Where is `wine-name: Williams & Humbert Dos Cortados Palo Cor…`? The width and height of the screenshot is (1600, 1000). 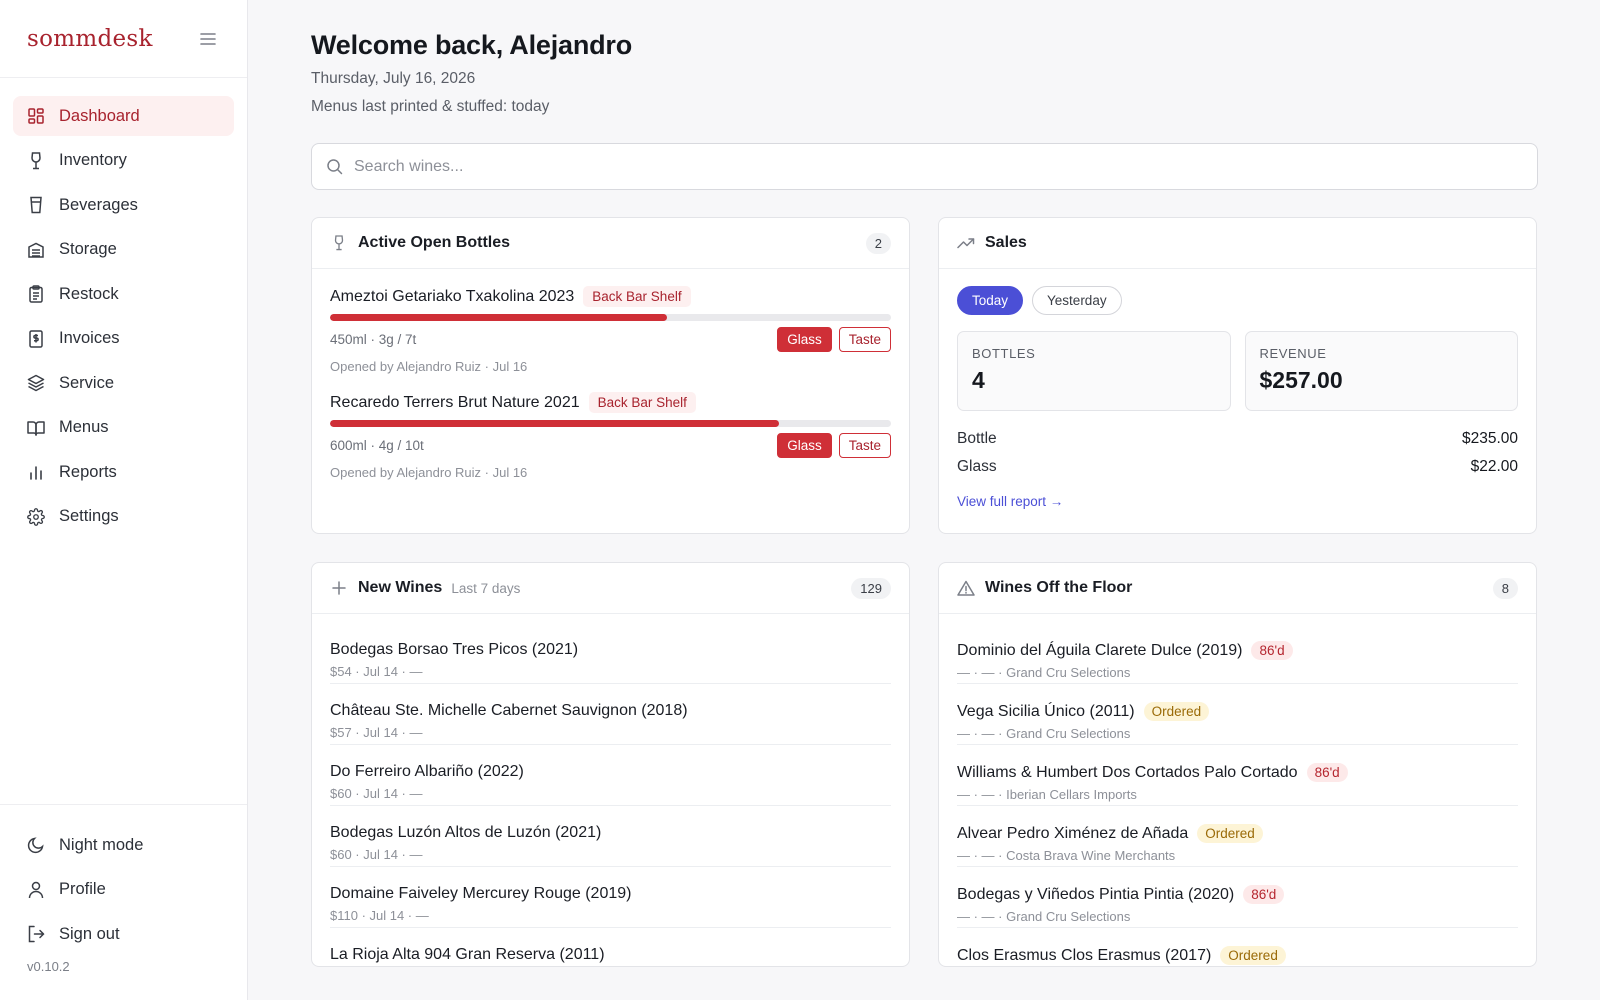 wine-name: Williams & Humbert Dos Cortados Palo Cor… is located at coordinates (1127, 772).